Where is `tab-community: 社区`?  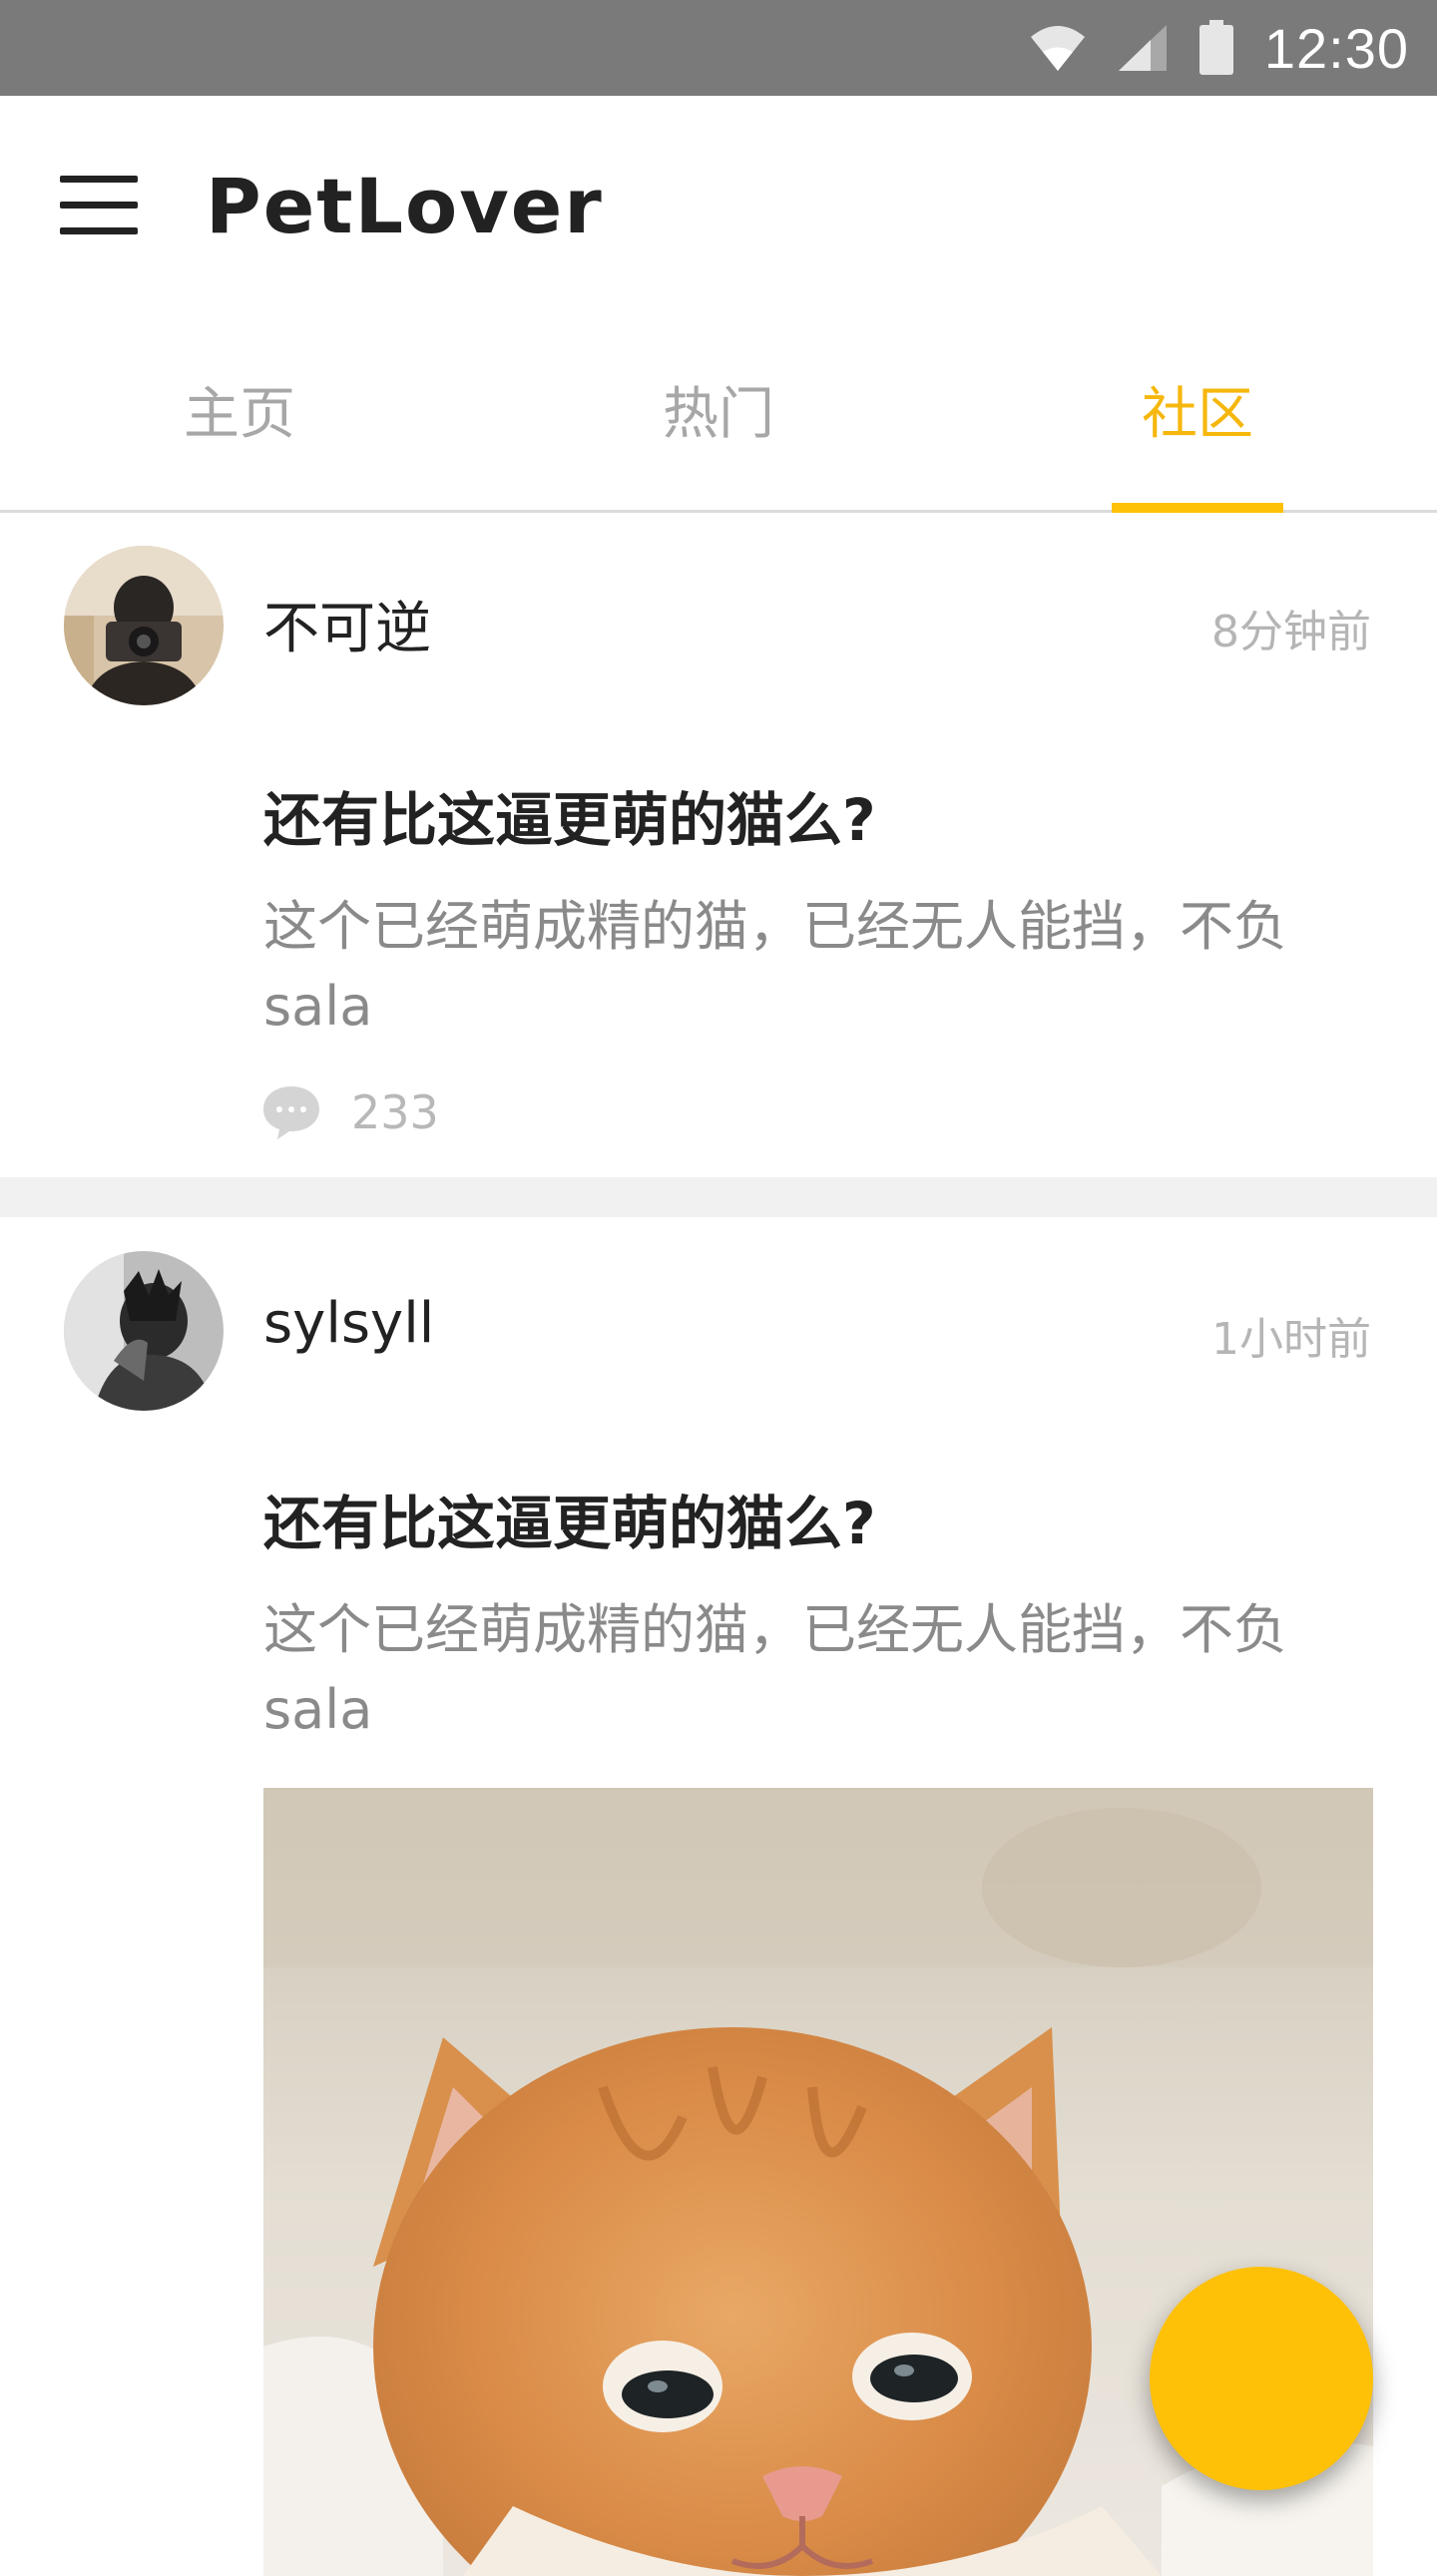
tab-community: 社区 is located at coordinates (1197, 409).